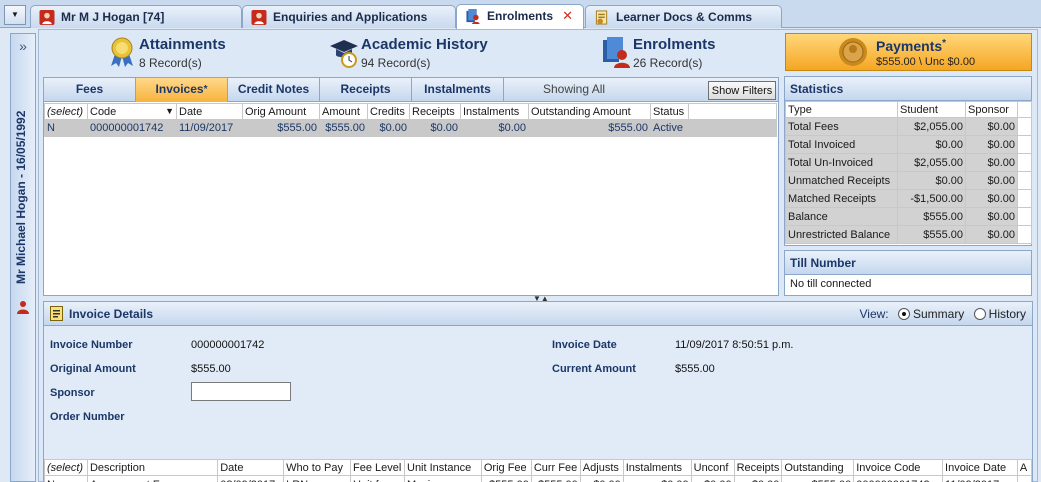  What do you see at coordinates (669, 128) in the screenshot?
I see `table-cell: Active` at bounding box center [669, 128].